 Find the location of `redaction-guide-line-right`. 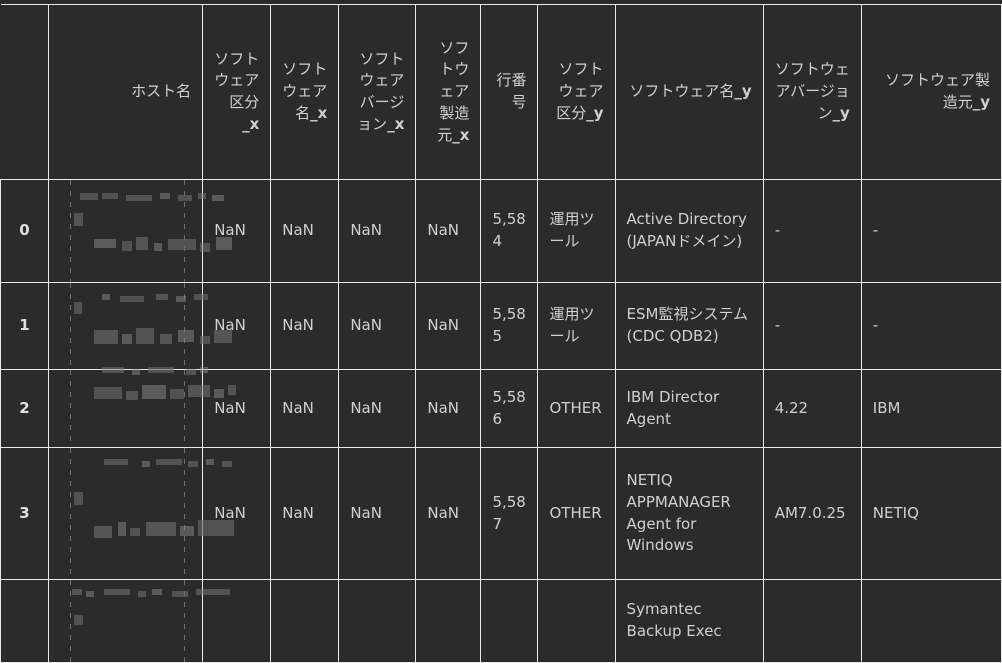

redaction-guide-line-right is located at coordinates (185, 408).